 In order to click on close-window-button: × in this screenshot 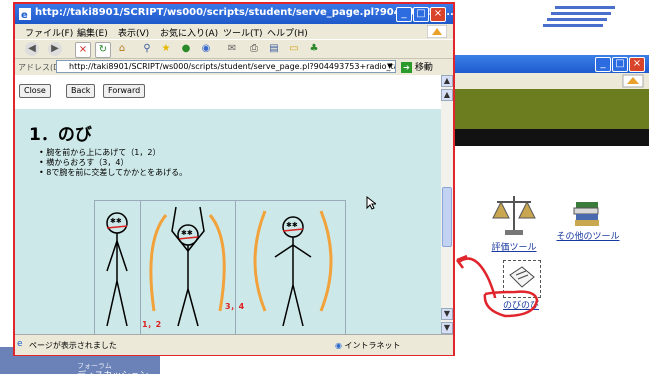, I will do `click(438, 14)`.